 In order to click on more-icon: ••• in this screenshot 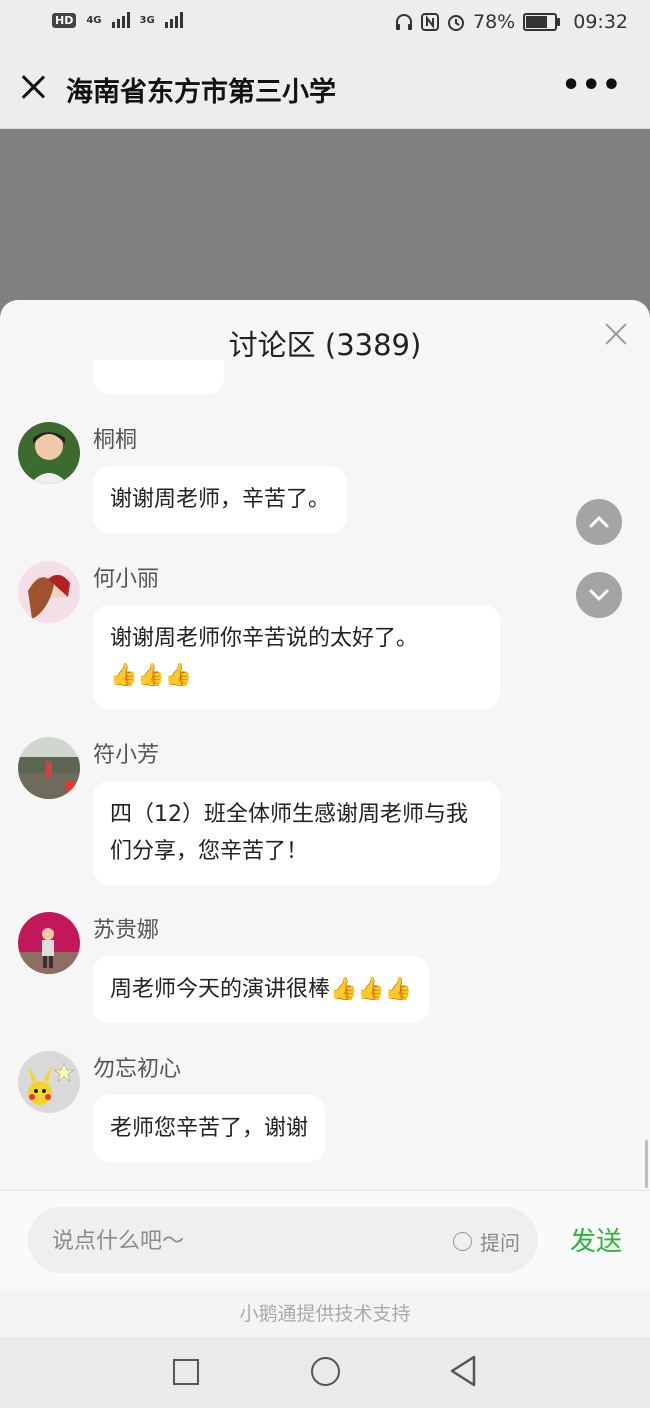, I will do `click(591, 86)`.